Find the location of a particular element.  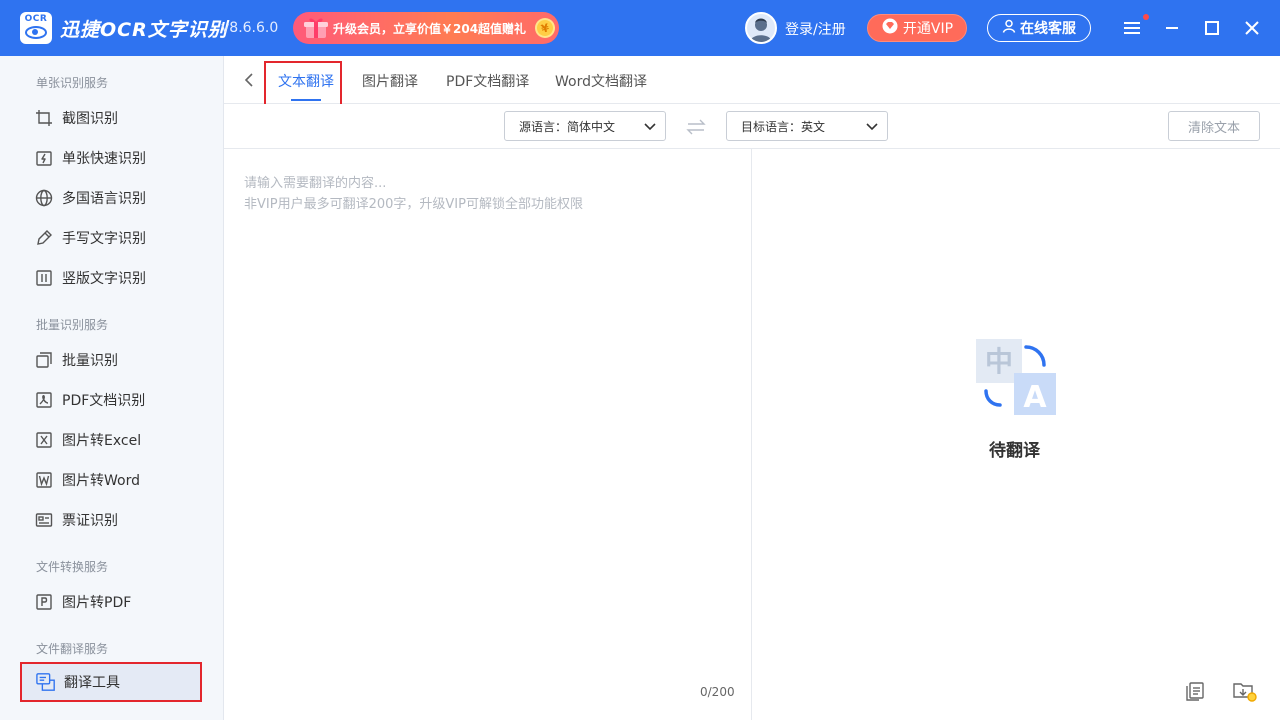

swap-languages-icon is located at coordinates (696, 127).